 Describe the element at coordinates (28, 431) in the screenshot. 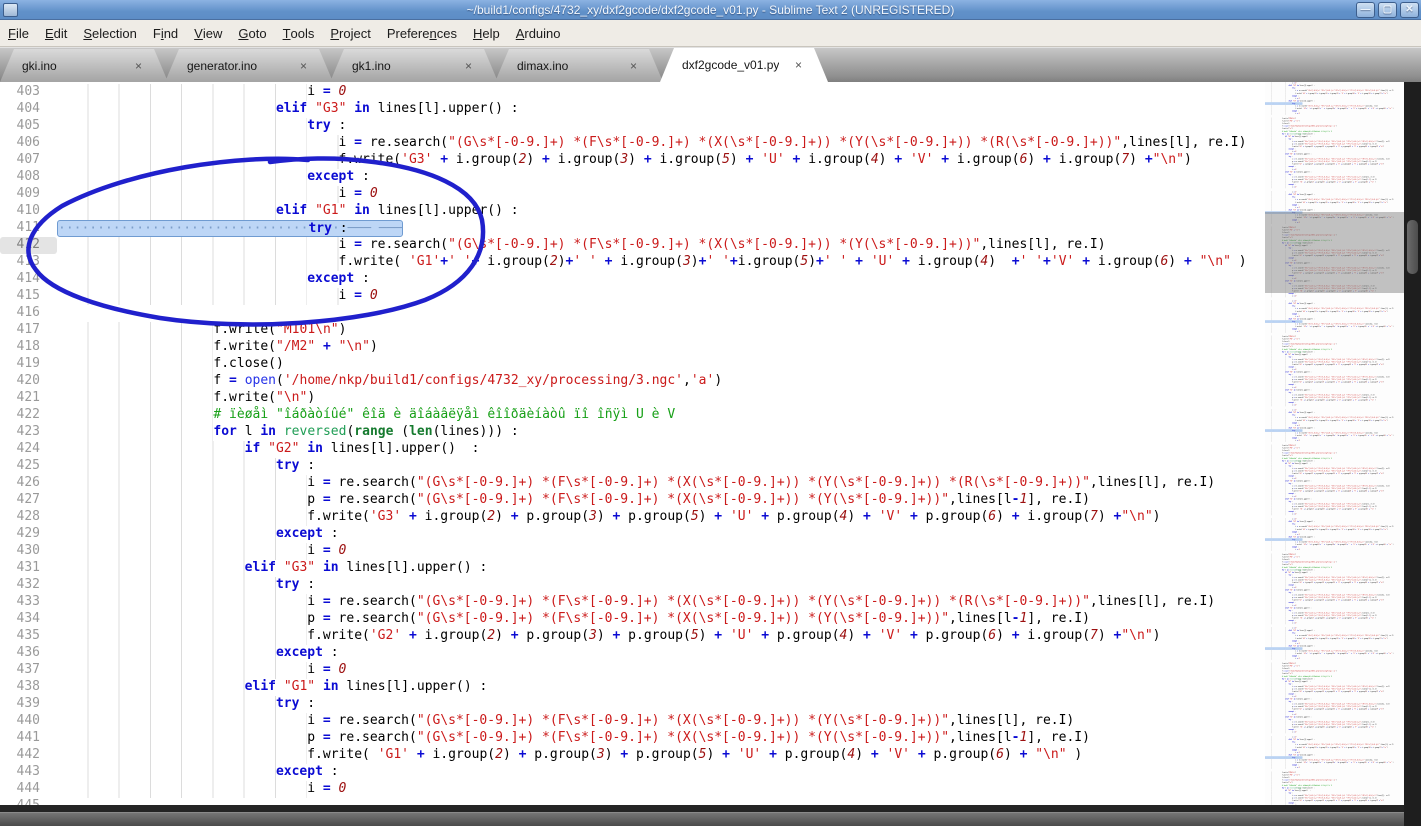

I see `line-number: 423` at that location.